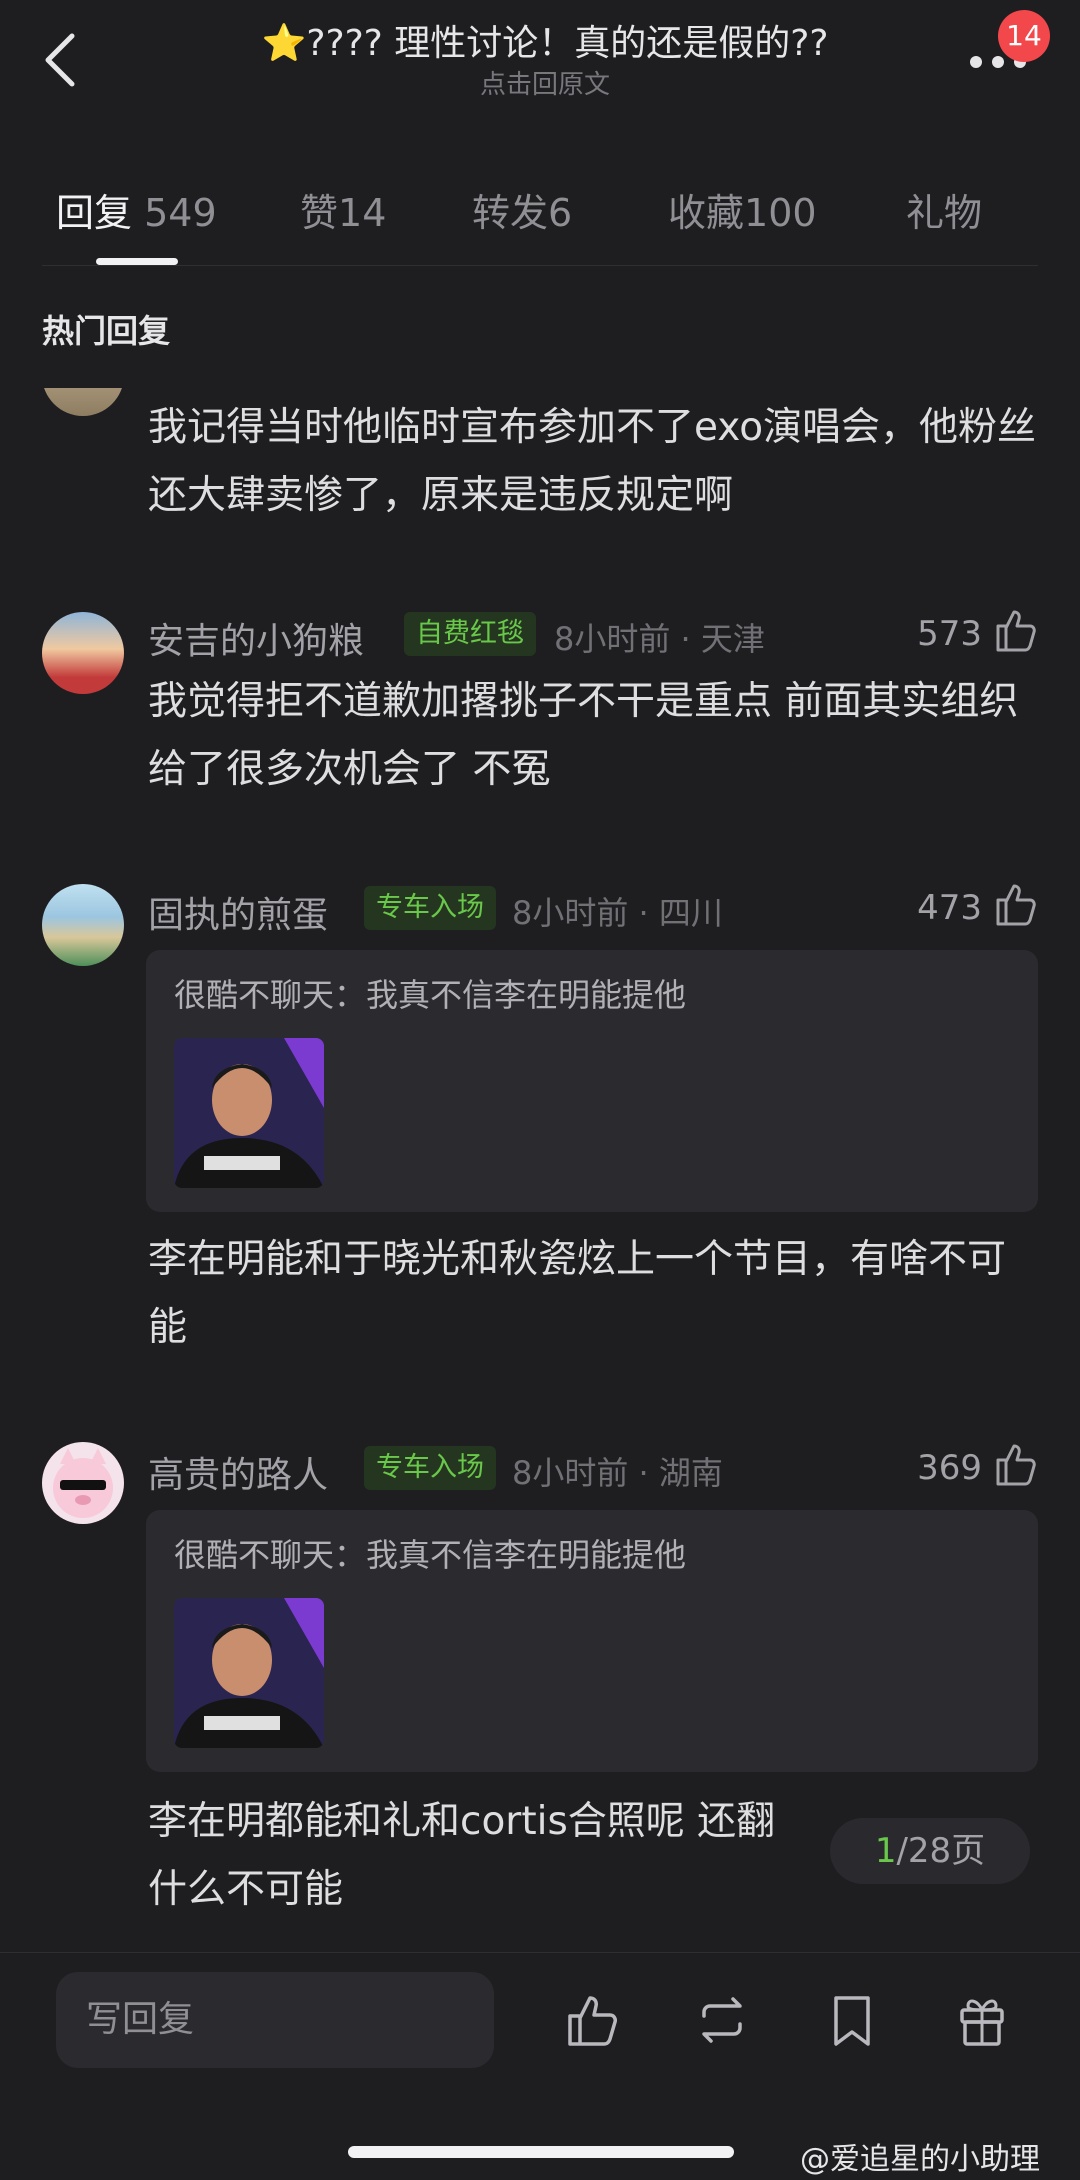 This screenshot has height=2180, width=1080. I want to click on notification-badge: 14, so click(1024, 36).